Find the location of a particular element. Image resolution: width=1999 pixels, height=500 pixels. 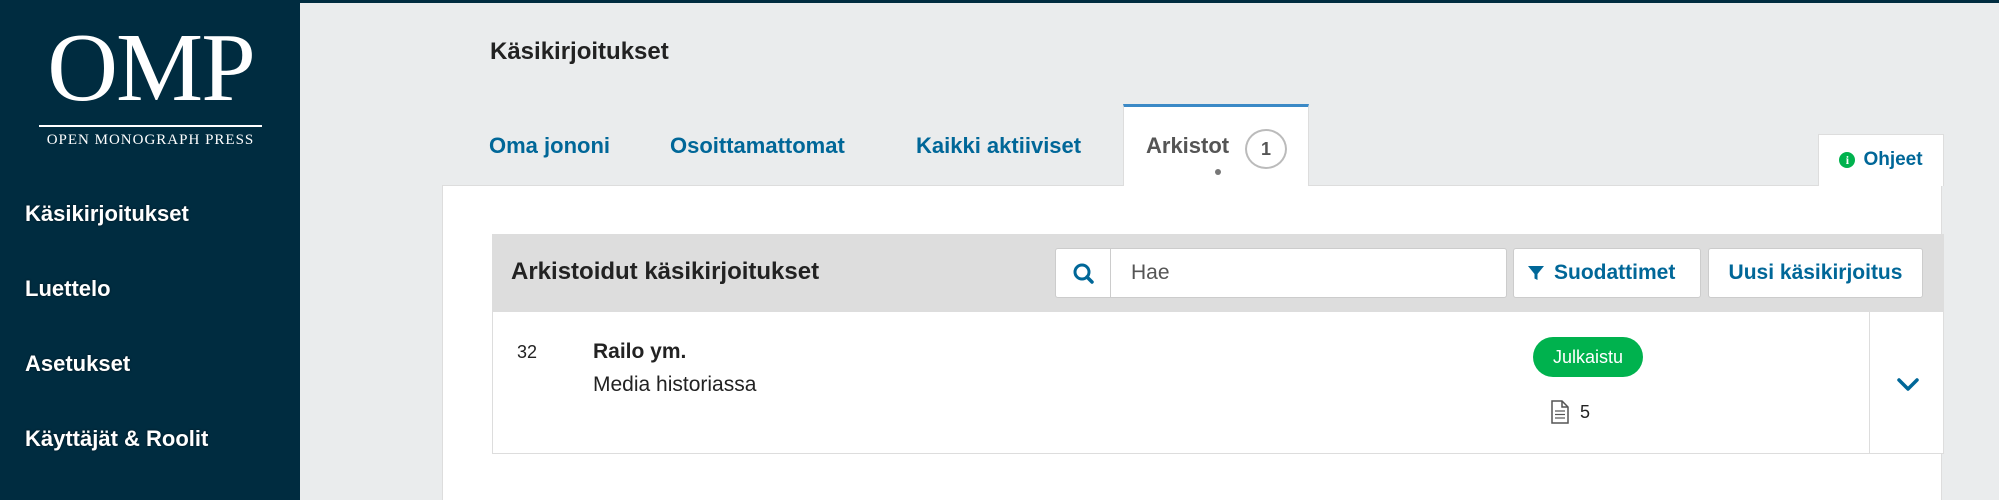

logo-rule is located at coordinates (150, 126).